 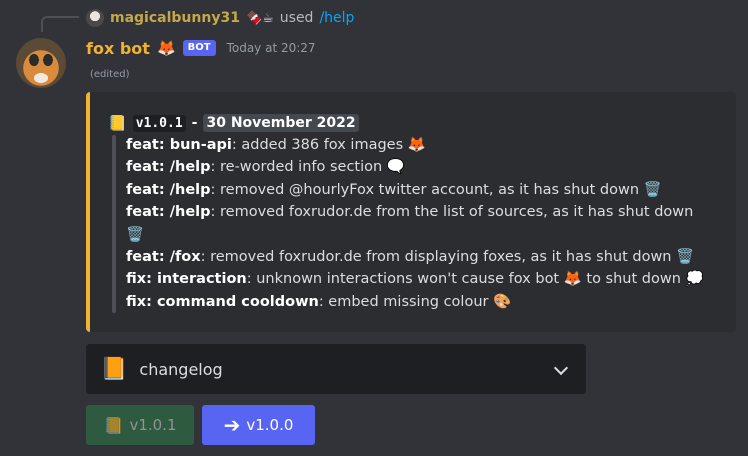 I want to click on select-selected-value: changelog, so click(x=181, y=369).